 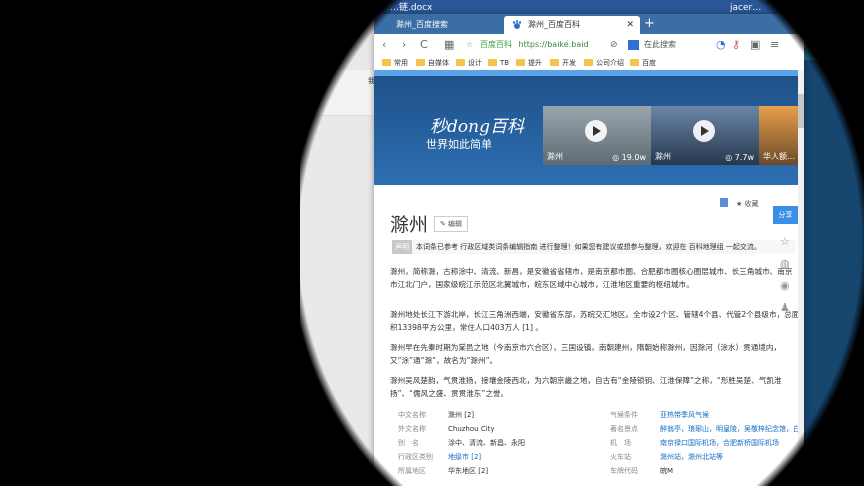 I want to click on qq-icon: ♟, so click(x=785, y=307).